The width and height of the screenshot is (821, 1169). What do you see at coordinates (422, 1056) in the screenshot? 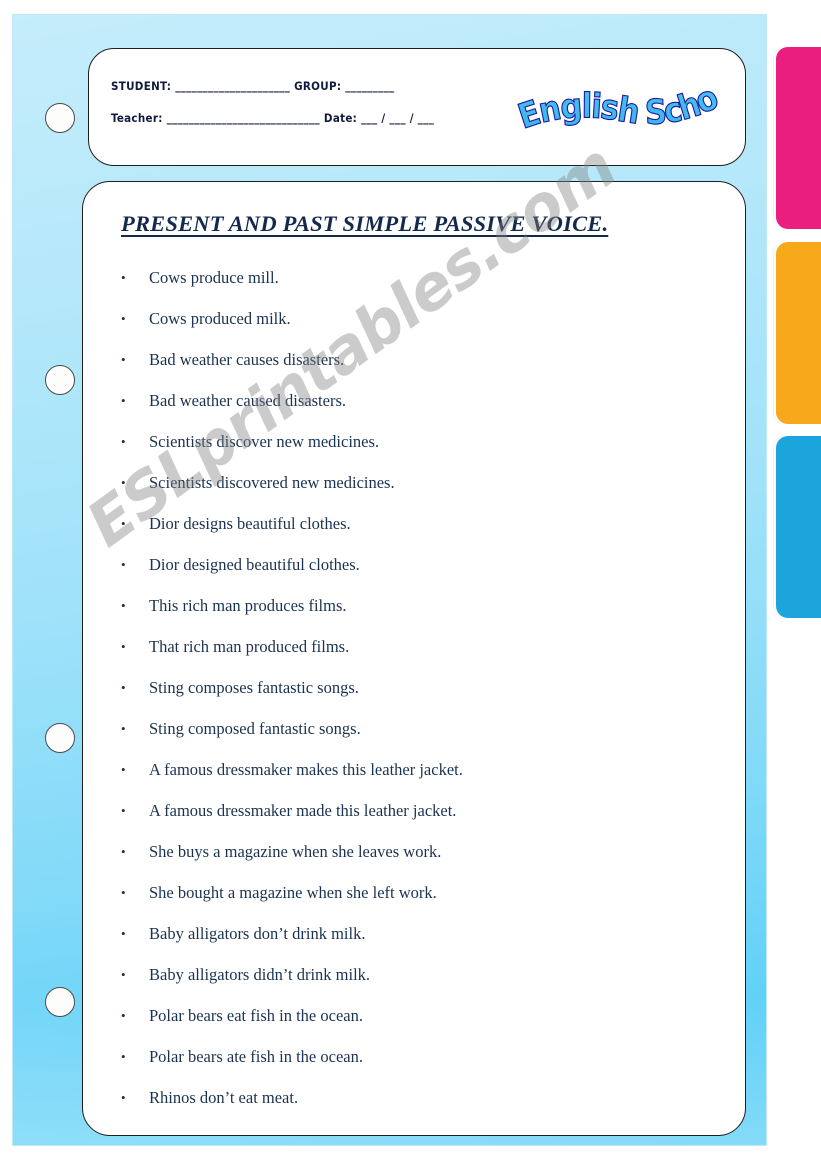
I see `list-item: • Polar bears ate fish in the ocean.` at bounding box center [422, 1056].